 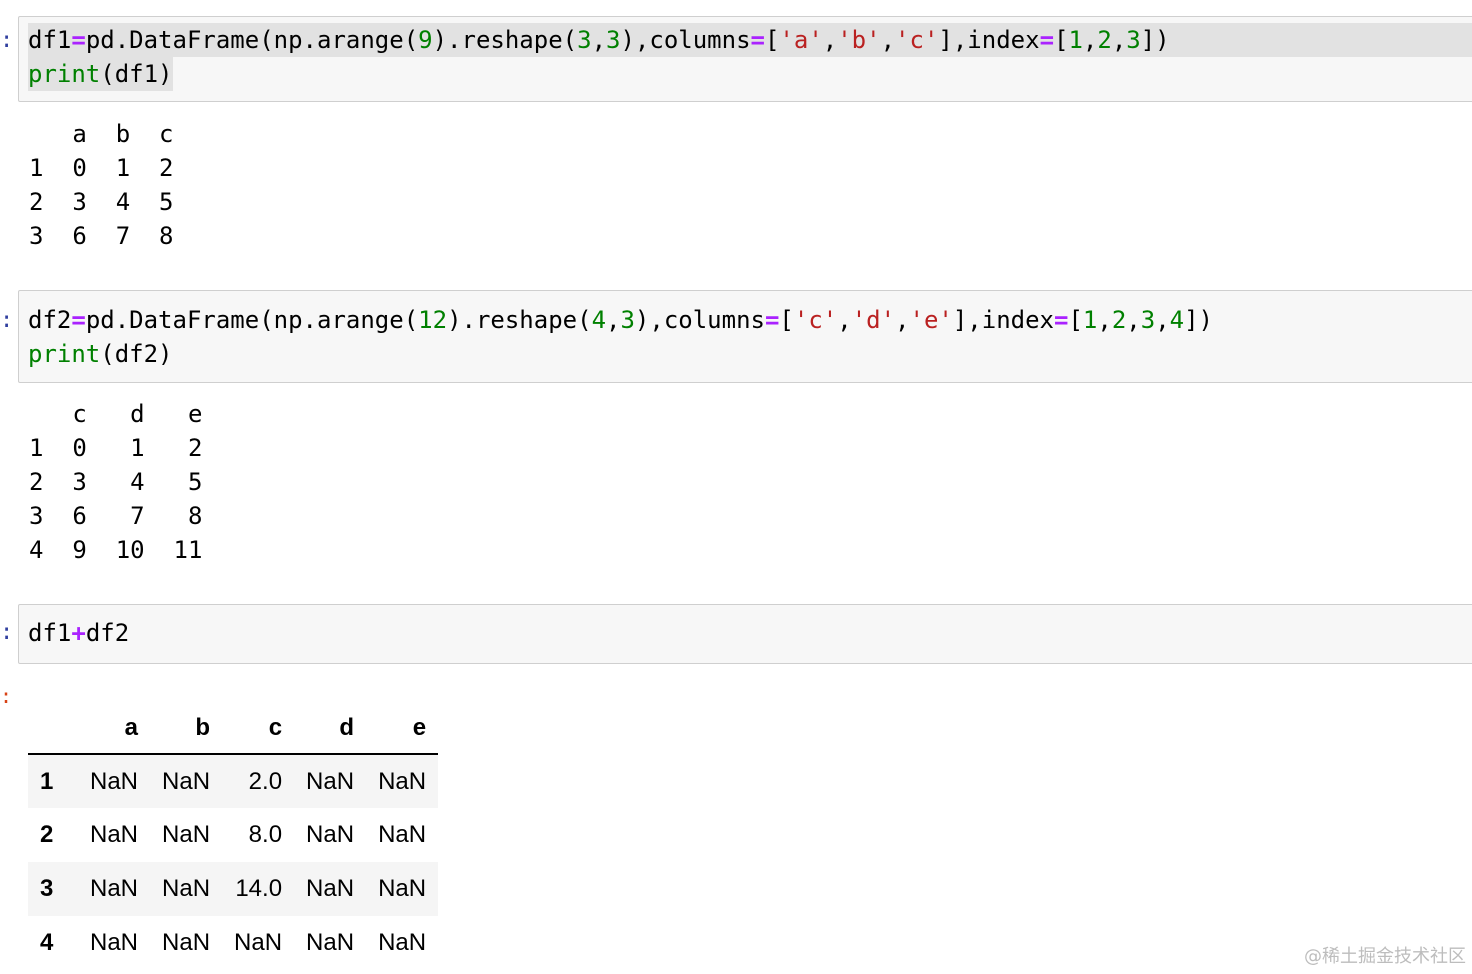 I want to click on column-header: a, so click(x=114, y=728).